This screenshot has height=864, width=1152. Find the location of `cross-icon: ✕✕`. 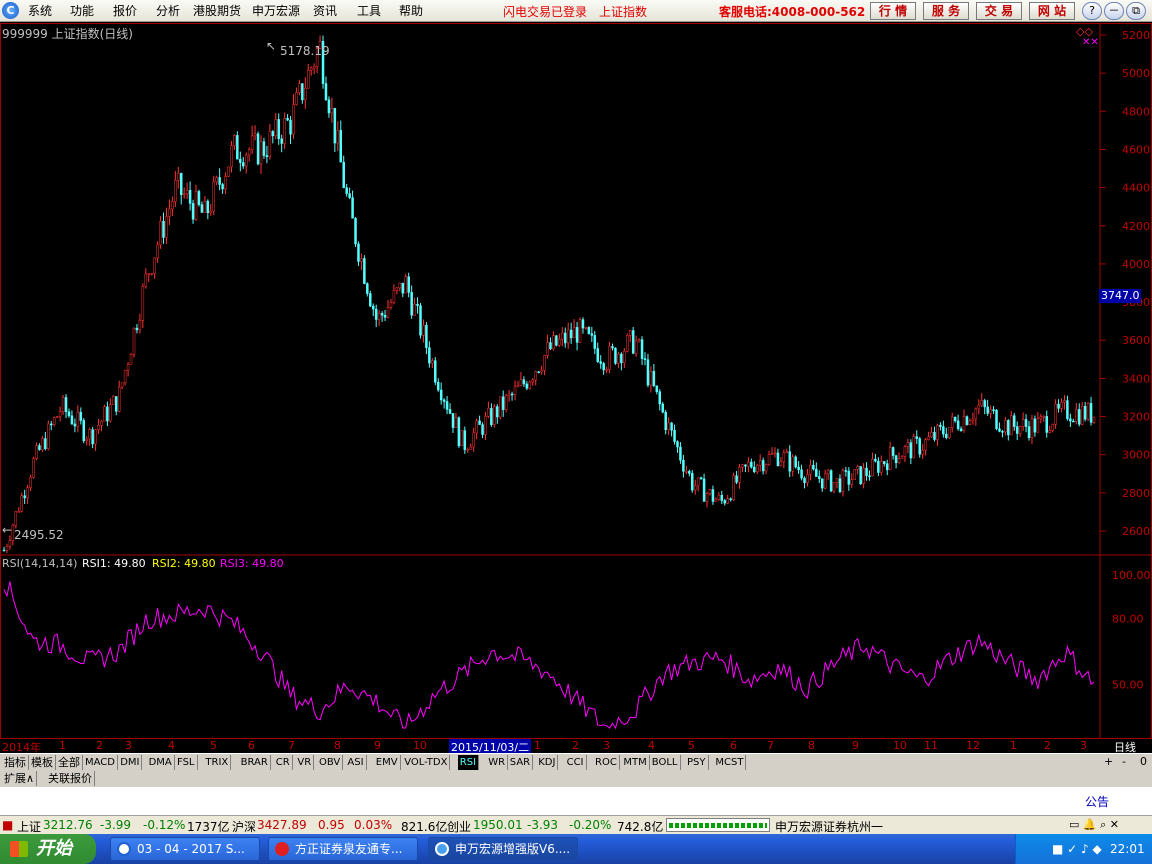

cross-icon: ✕✕ is located at coordinates (1090, 42).